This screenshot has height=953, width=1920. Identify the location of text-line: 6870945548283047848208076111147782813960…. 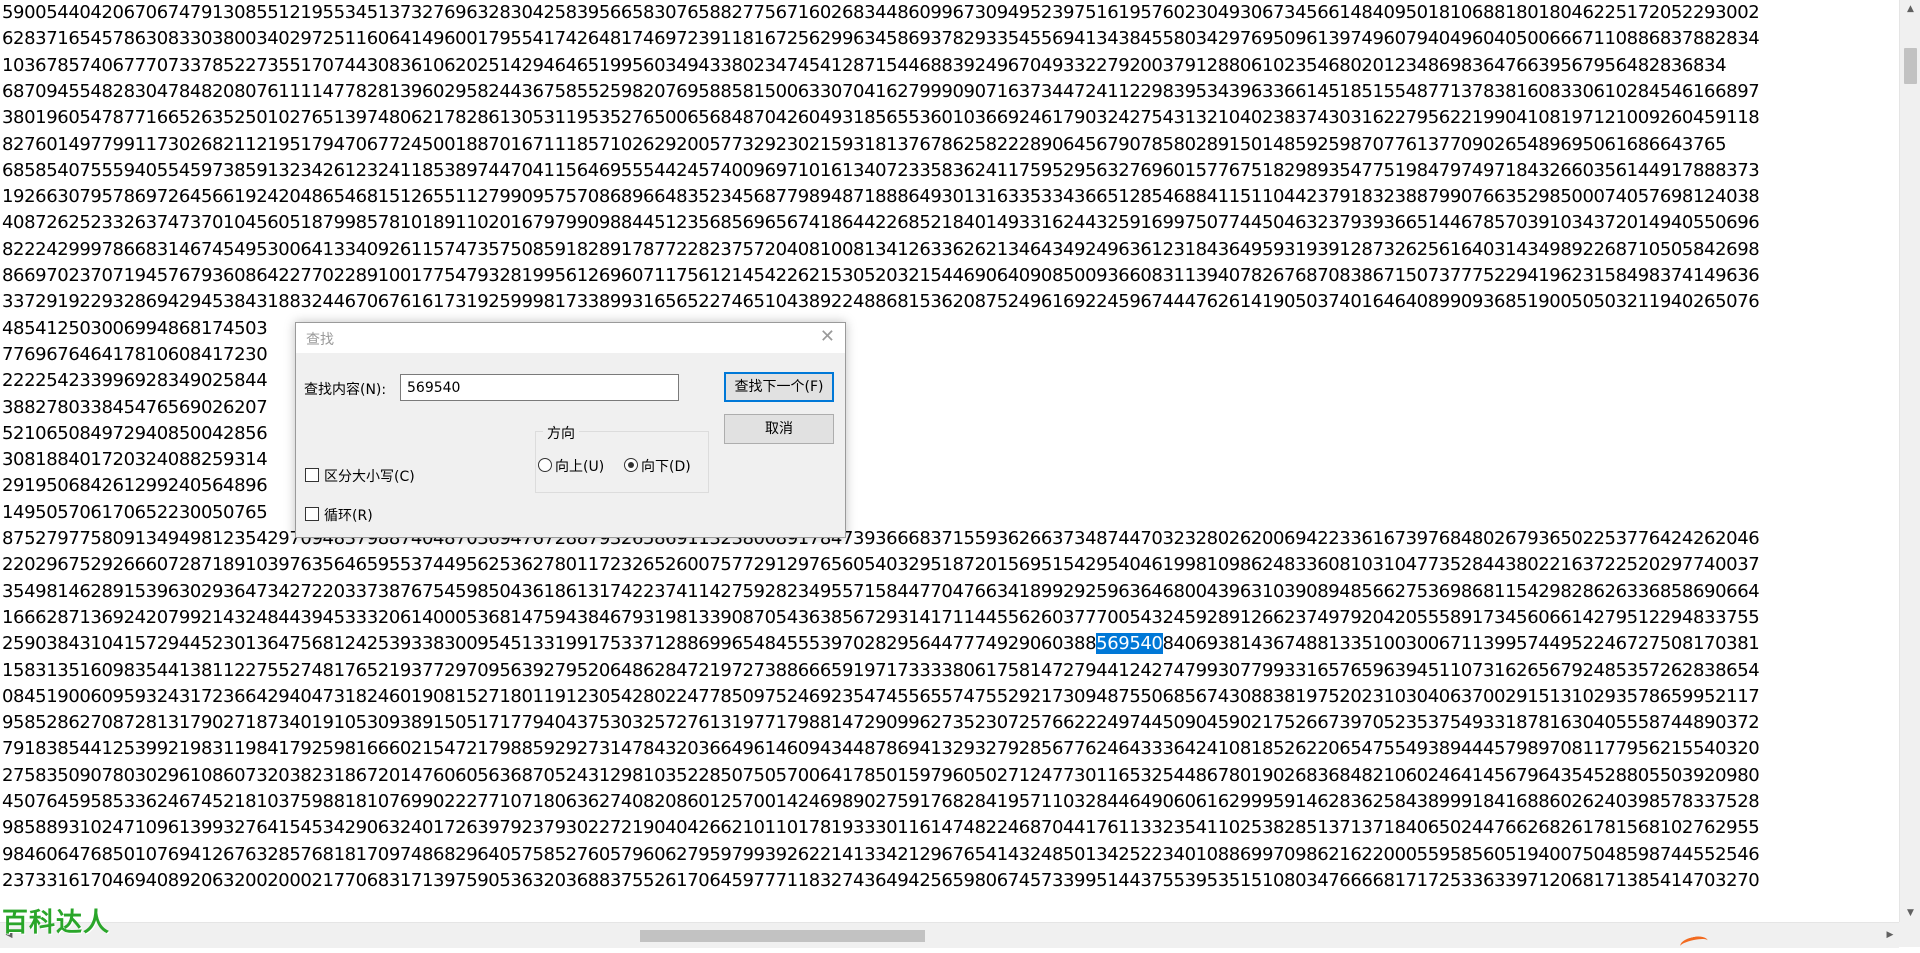
(881, 92).